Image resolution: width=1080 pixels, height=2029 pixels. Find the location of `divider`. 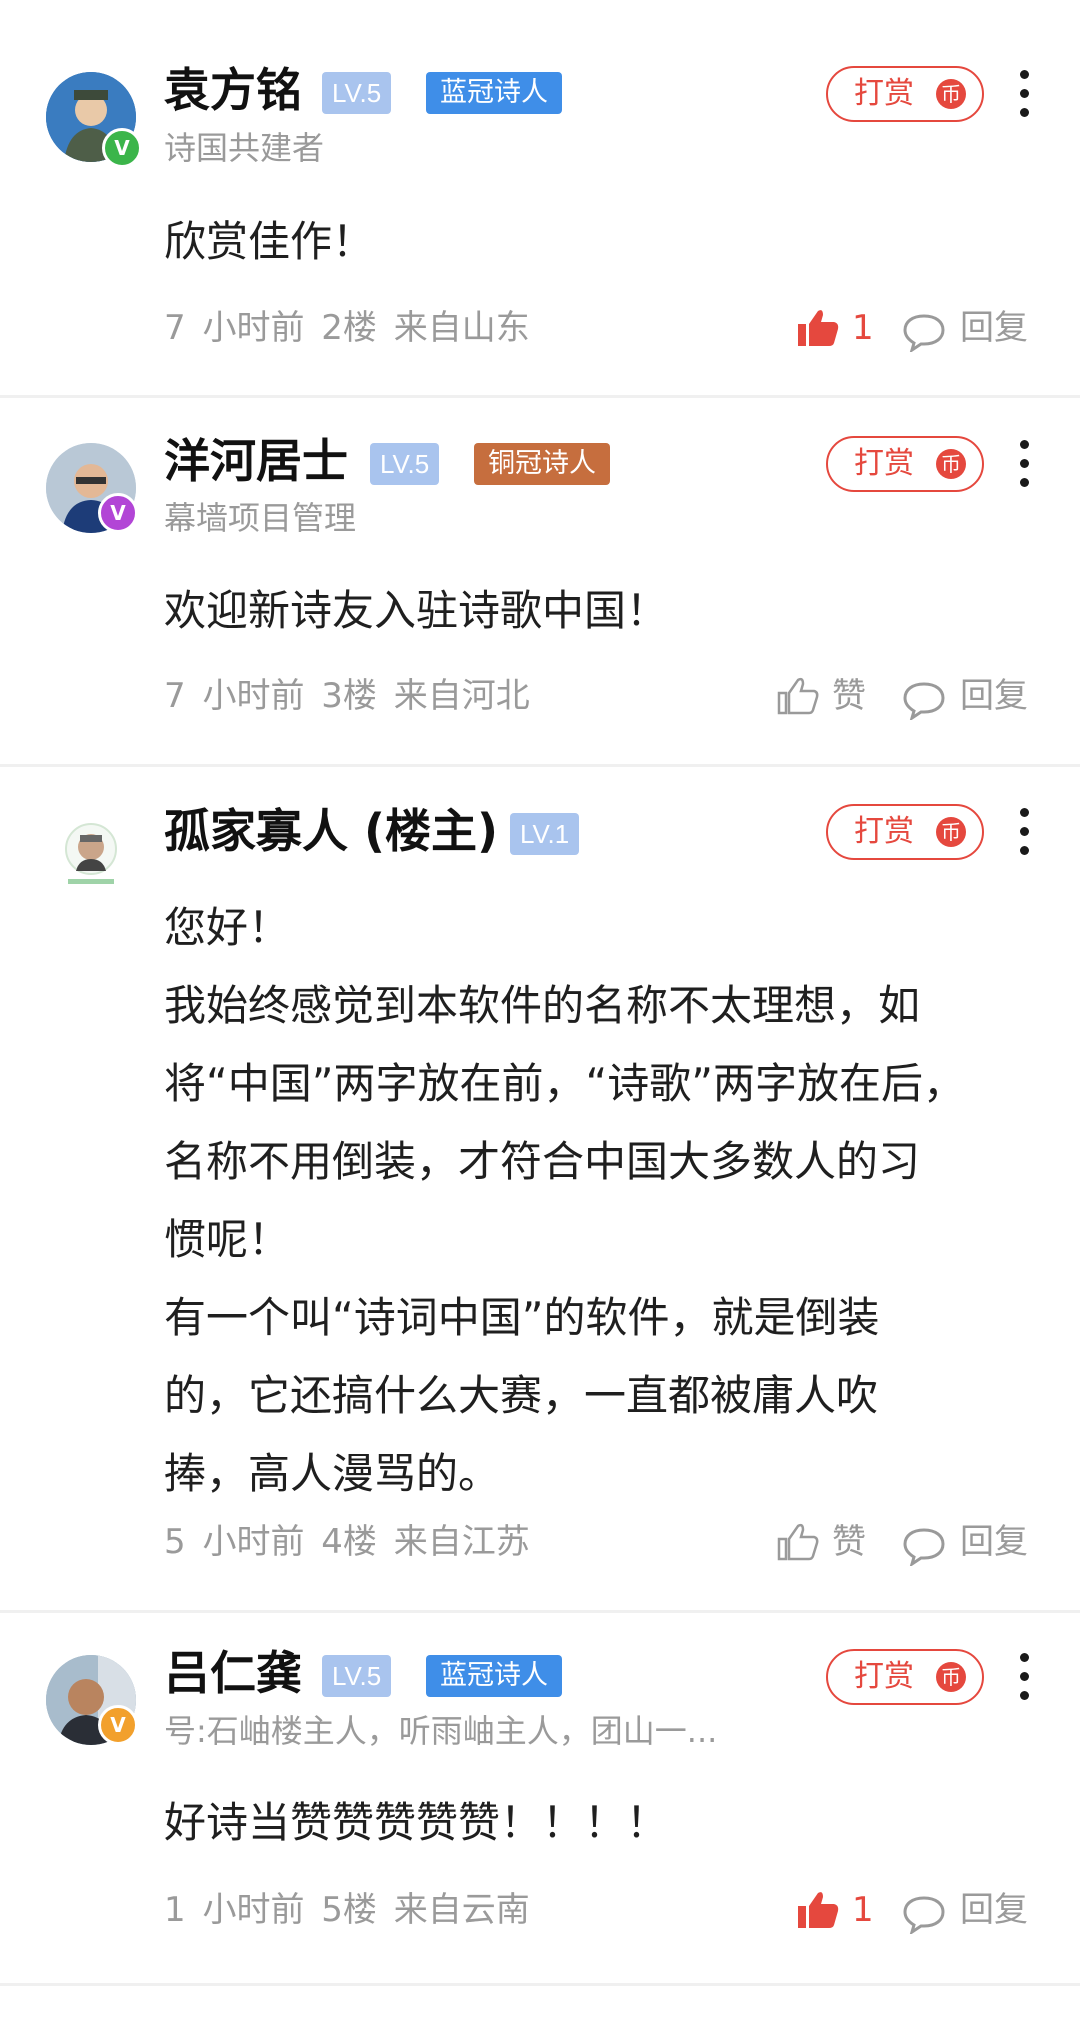

divider is located at coordinates (540, 1984).